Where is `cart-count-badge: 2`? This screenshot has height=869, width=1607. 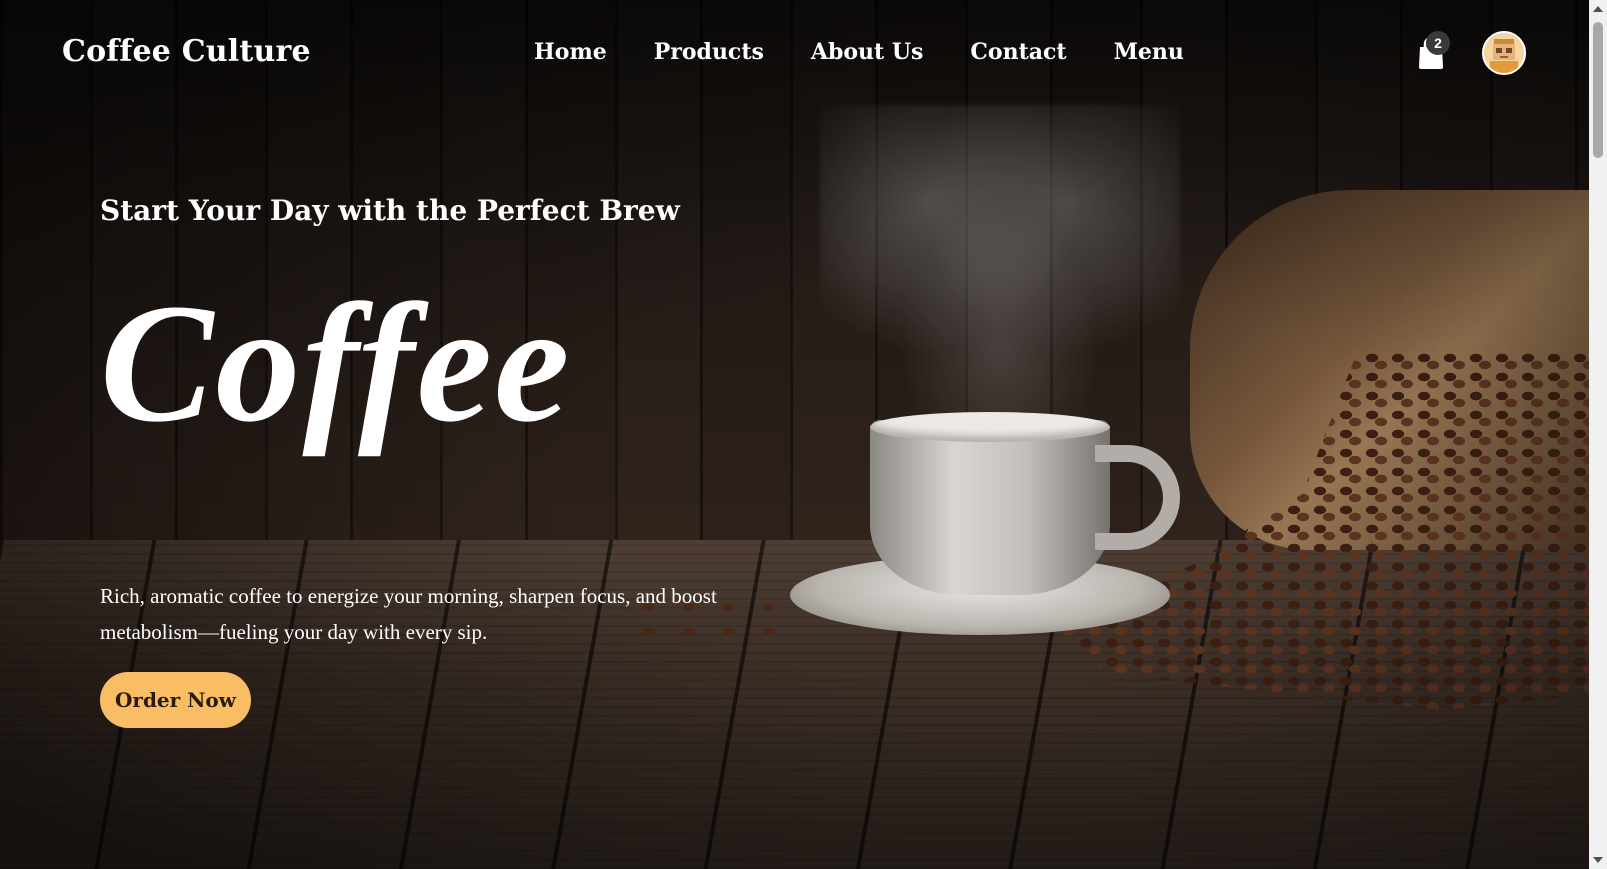
cart-count-badge: 2 is located at coordinates (1438, 43).